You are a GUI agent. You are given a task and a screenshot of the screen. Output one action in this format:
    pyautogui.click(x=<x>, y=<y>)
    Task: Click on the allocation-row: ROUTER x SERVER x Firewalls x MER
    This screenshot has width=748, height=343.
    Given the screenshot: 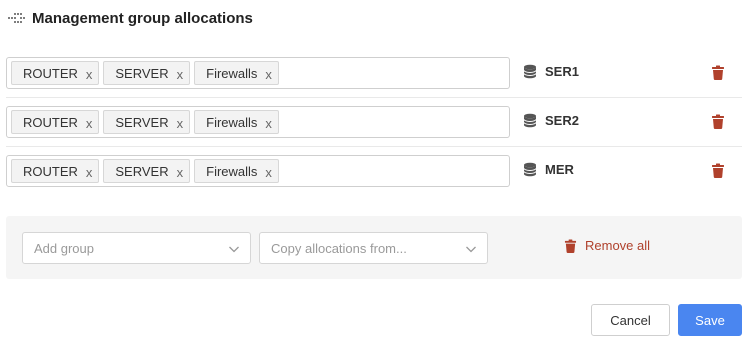 What is the action you would take?
    pyautogui.click(x=374, y=172)
    